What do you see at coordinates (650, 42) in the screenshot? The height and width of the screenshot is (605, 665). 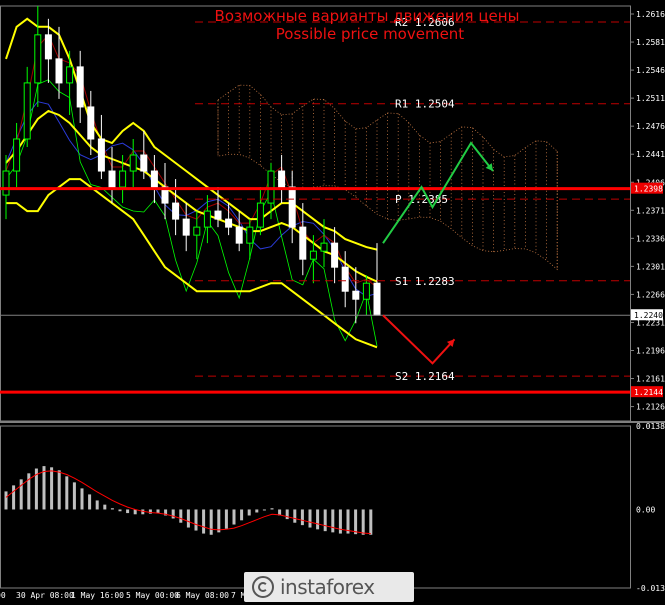 I see `price-tick-label: 1.2581` at bounding box center [650, 42].